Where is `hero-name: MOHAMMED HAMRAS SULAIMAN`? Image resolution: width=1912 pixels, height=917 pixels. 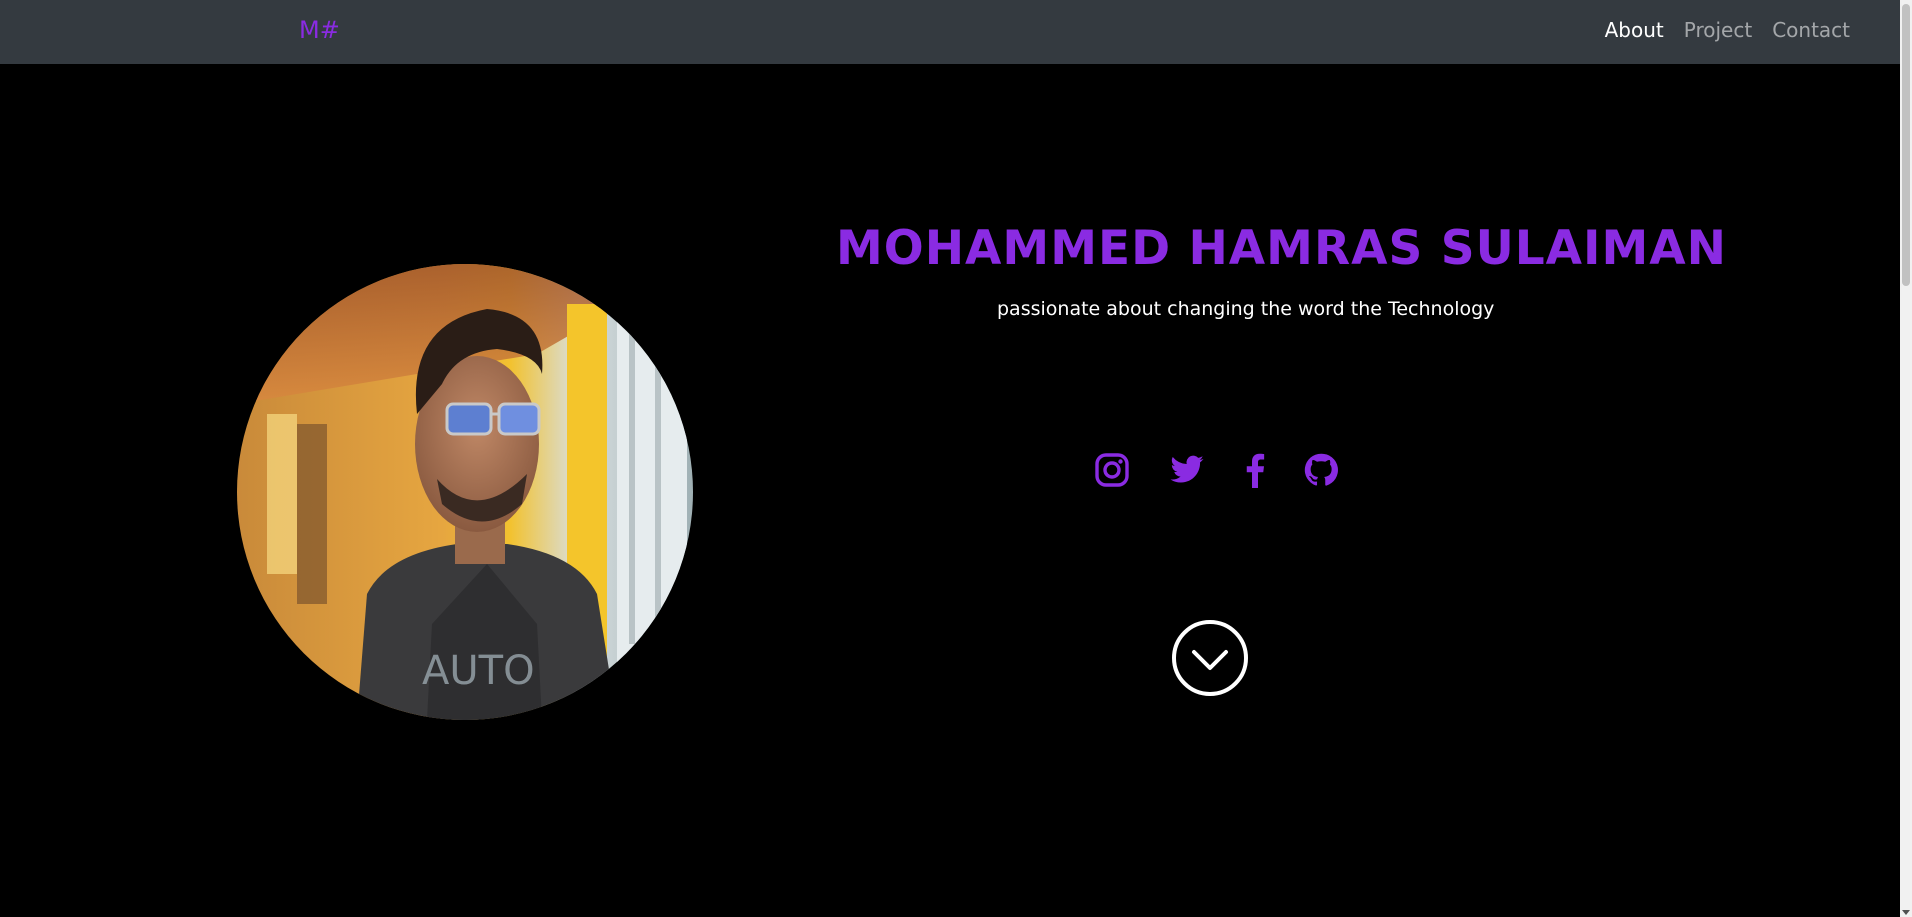
hero-name: MOHAMMED HAMRAS SULAIMAN is located at coordinates (1282, 248).